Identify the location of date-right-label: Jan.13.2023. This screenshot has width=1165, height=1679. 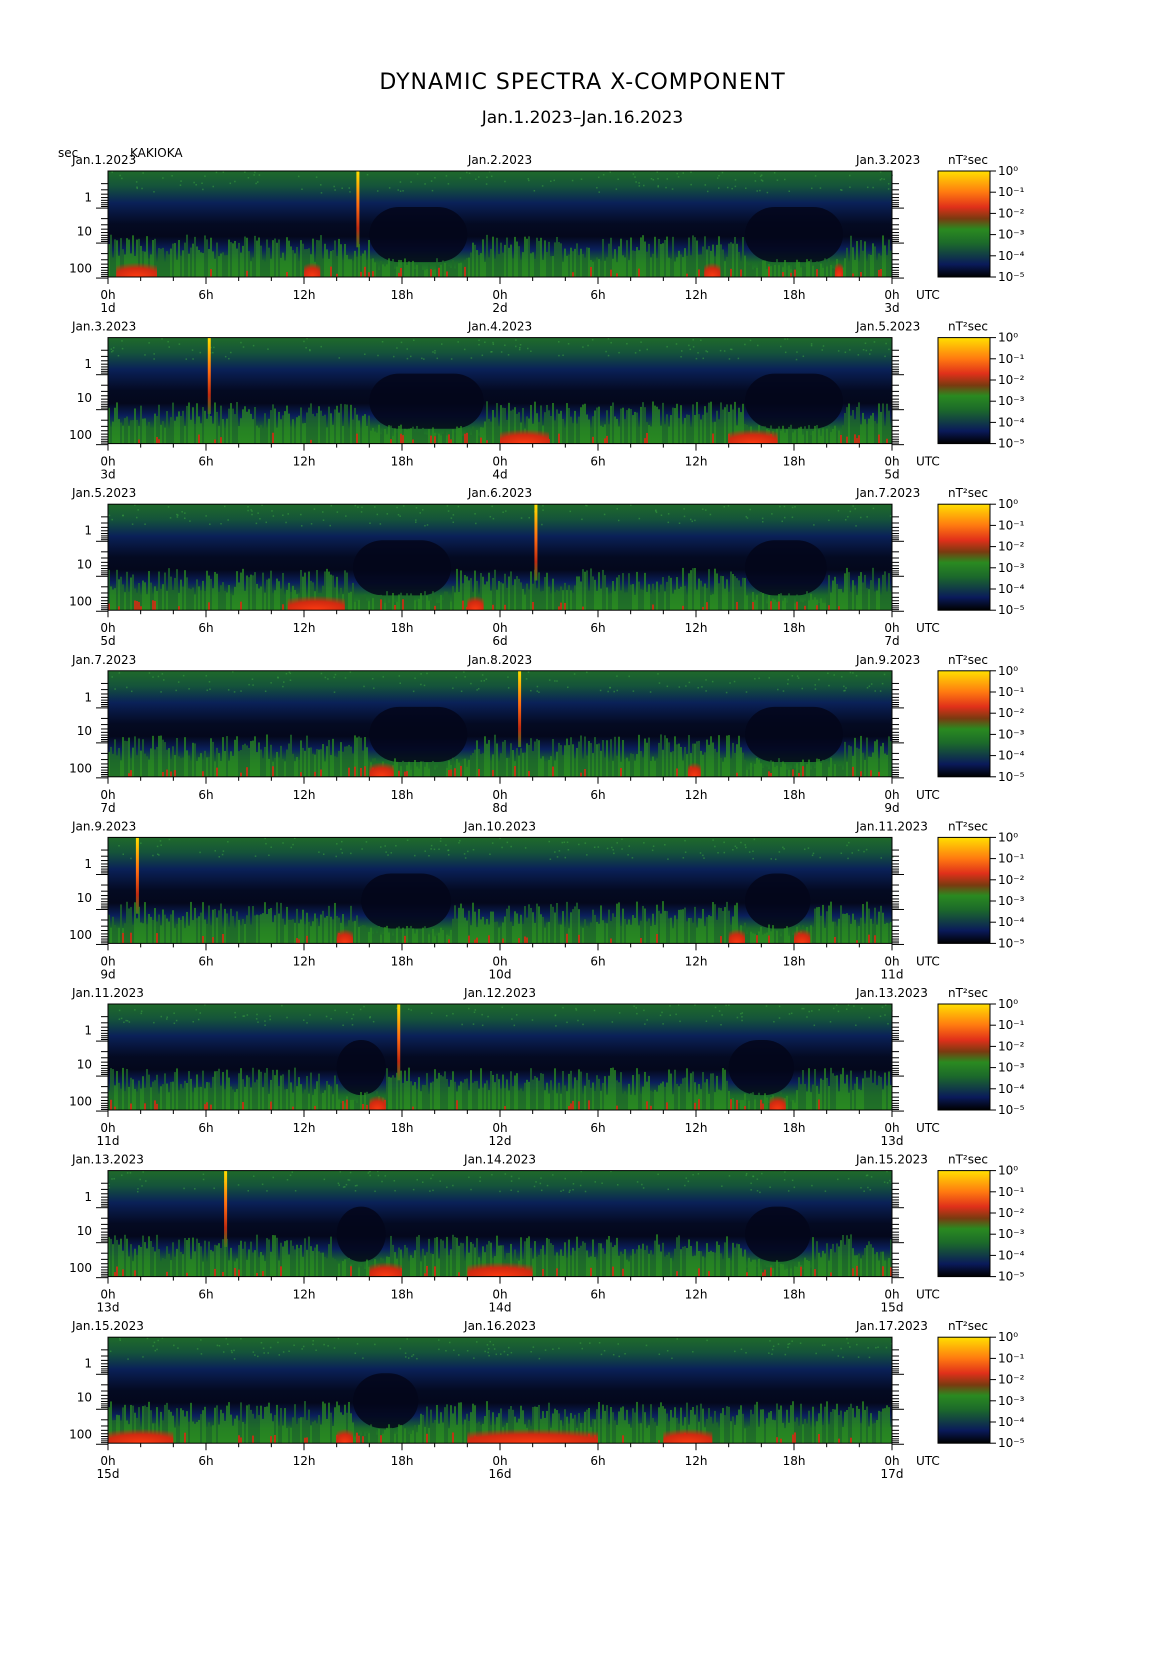
(891, 993).